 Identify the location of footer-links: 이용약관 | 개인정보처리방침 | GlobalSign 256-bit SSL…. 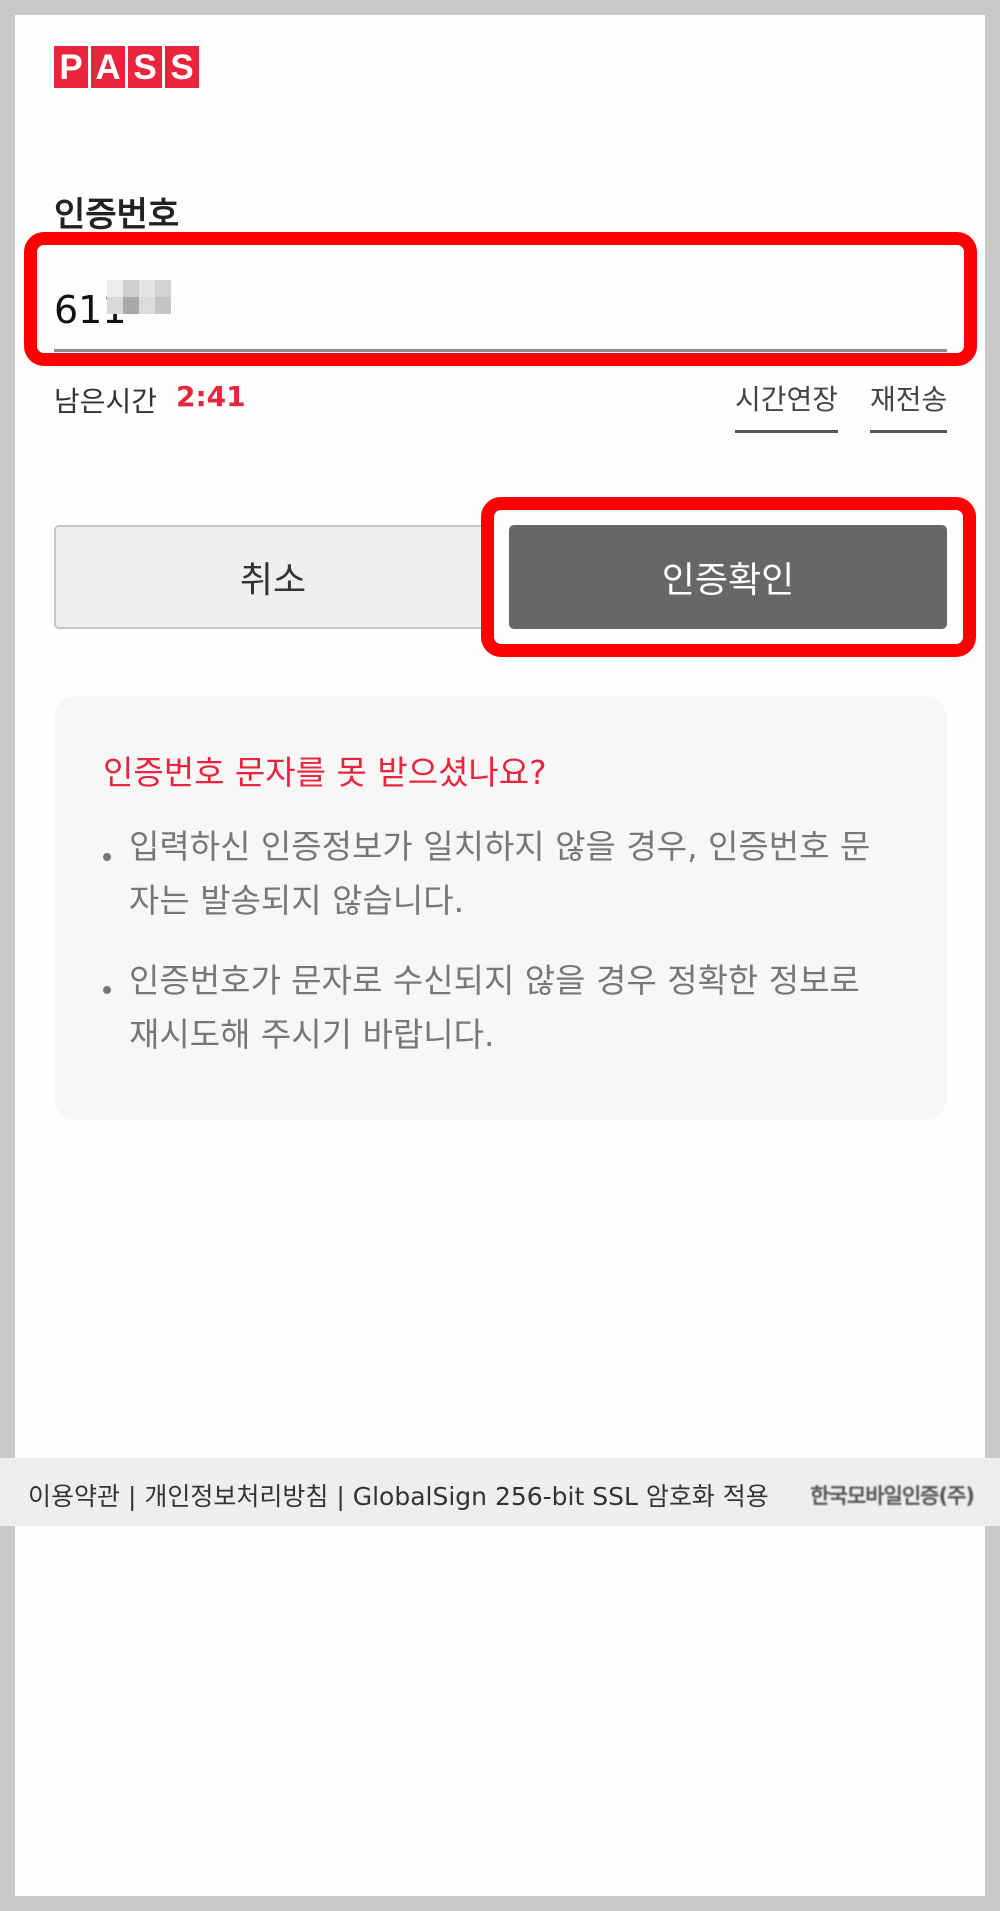
(398, 1495).